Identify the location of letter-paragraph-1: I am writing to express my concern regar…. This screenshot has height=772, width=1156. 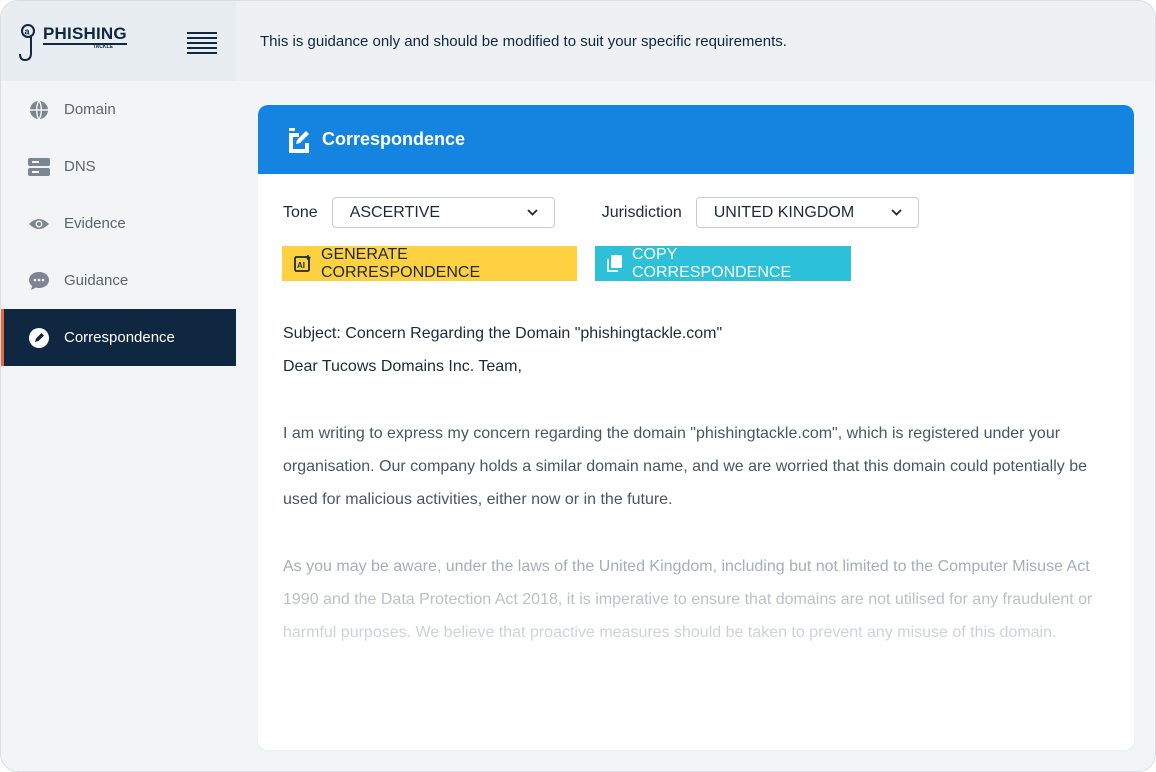
(685, 466).